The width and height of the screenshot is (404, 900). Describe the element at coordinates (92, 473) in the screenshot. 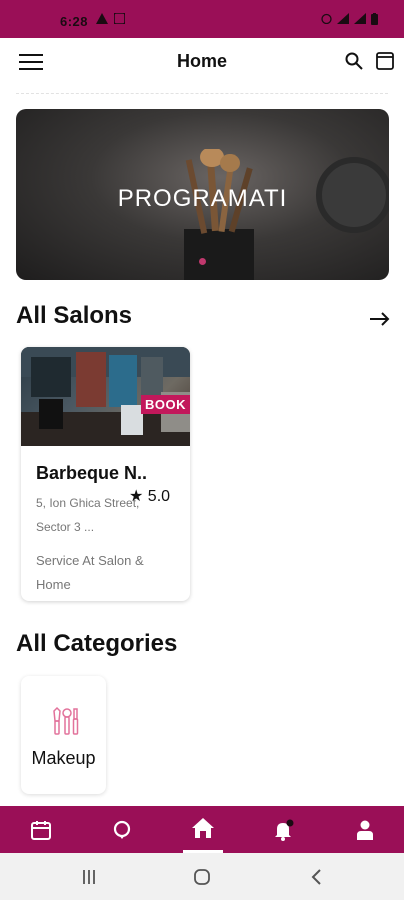

I see `salon-name: Barbeque N..` at that location.